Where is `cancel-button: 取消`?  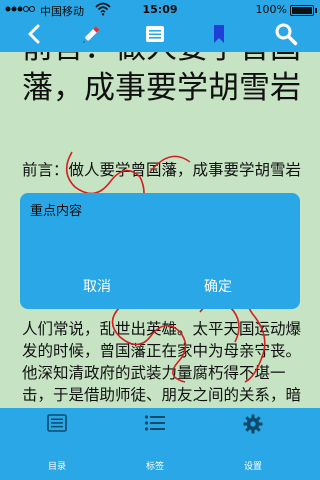 cancel-button: 取消 is located at coordinates (97, 286).